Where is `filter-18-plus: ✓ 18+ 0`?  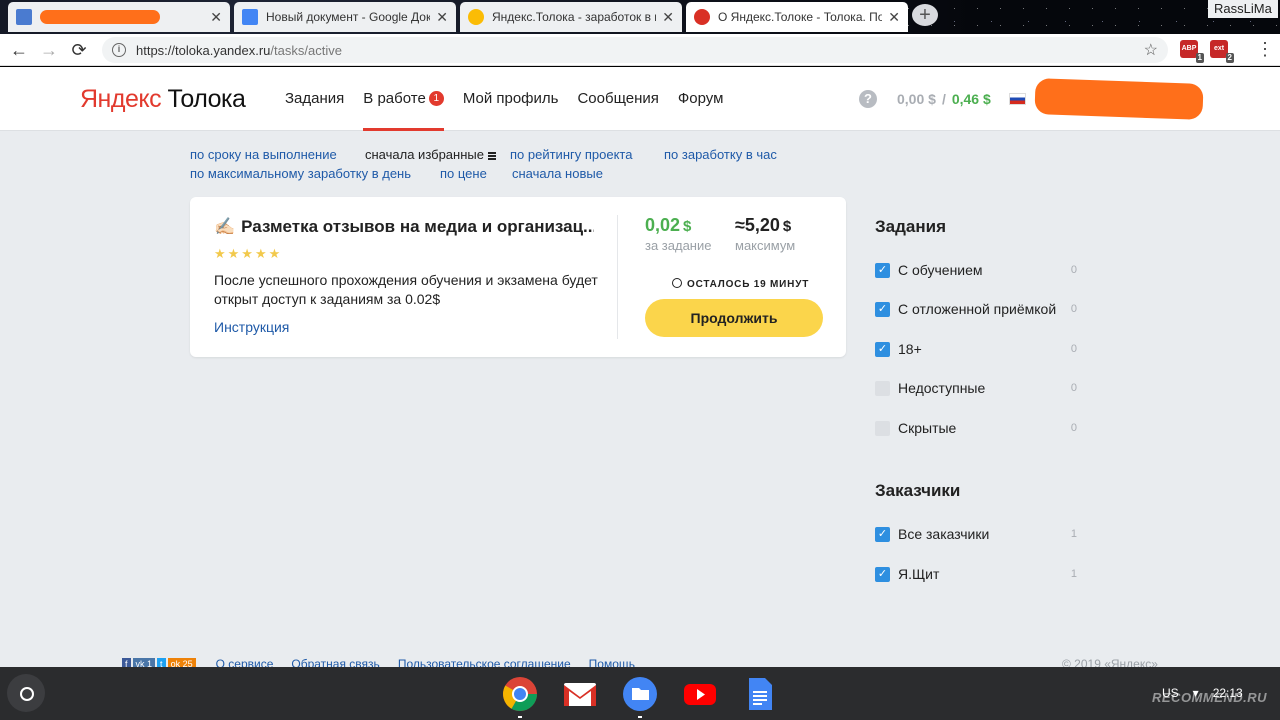 filter-18-plus: ✓ 18+ 0 is located at coordinates (976, 349).